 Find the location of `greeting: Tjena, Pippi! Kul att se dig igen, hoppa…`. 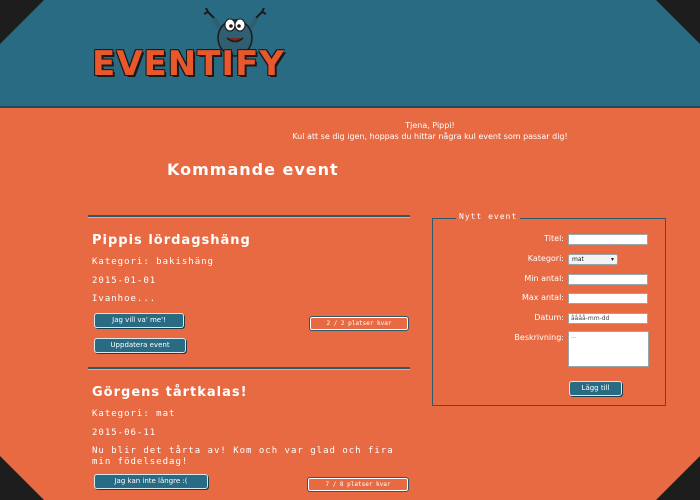

greeting: Tjena, Pippi! Kul att se dig igen, hoppa… is located at coordinates (430, 131).